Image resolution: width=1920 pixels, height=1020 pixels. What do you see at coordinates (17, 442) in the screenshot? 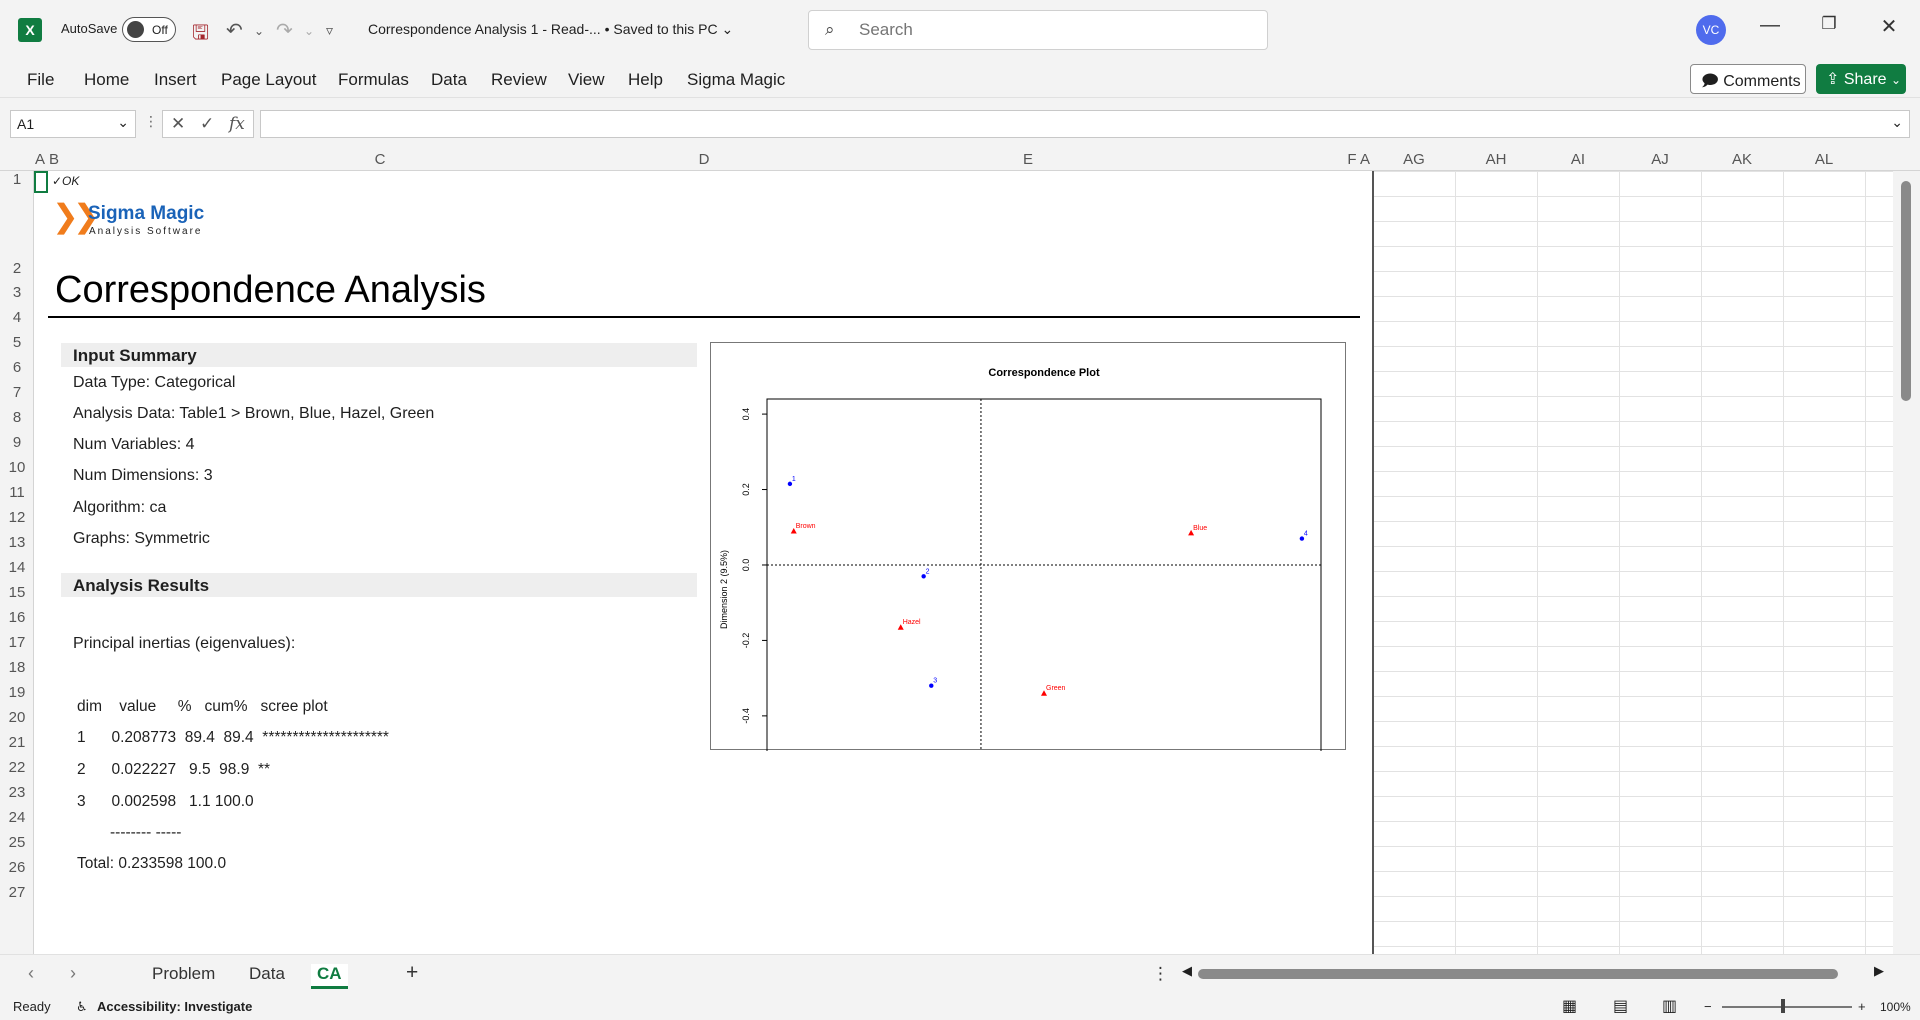
I see `row-header: 9` at bounding box center [17, 442].